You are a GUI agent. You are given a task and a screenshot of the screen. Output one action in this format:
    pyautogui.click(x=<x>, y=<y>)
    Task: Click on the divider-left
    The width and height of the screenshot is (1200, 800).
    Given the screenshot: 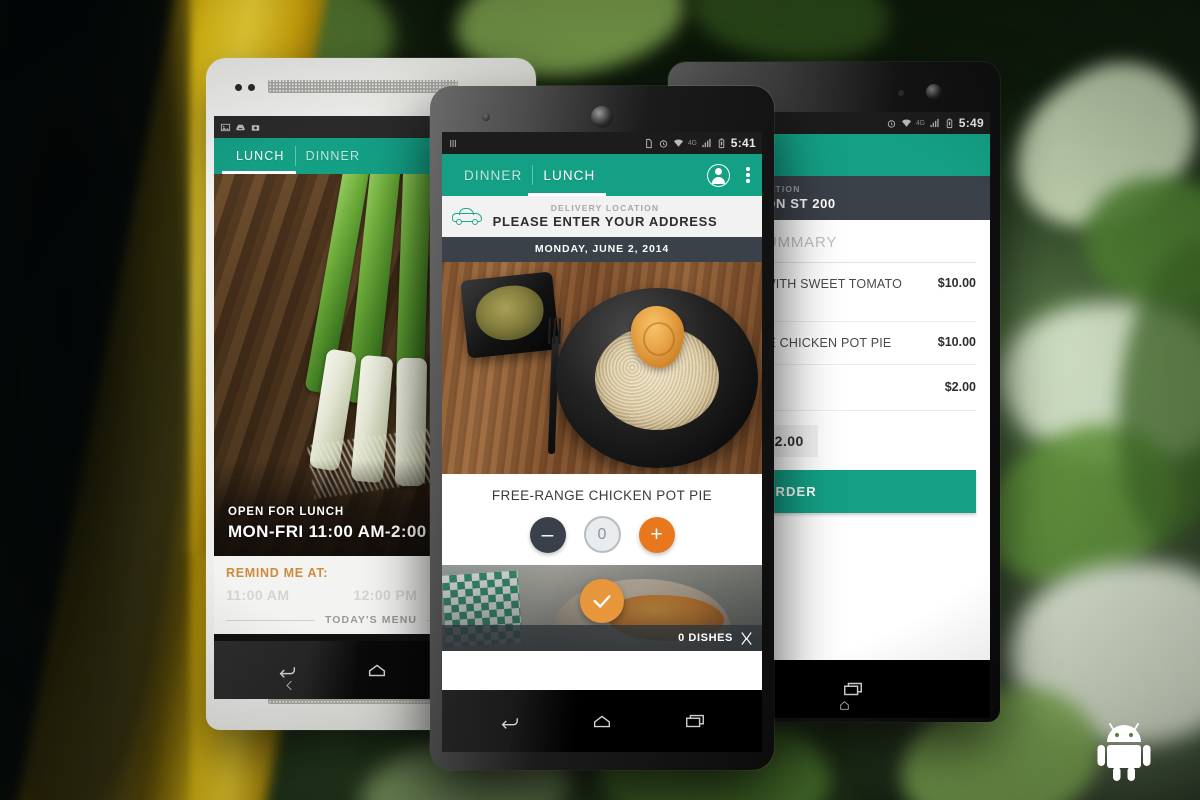 What is the action you would take?
    pyautogui.click(x=270, y=620)
    